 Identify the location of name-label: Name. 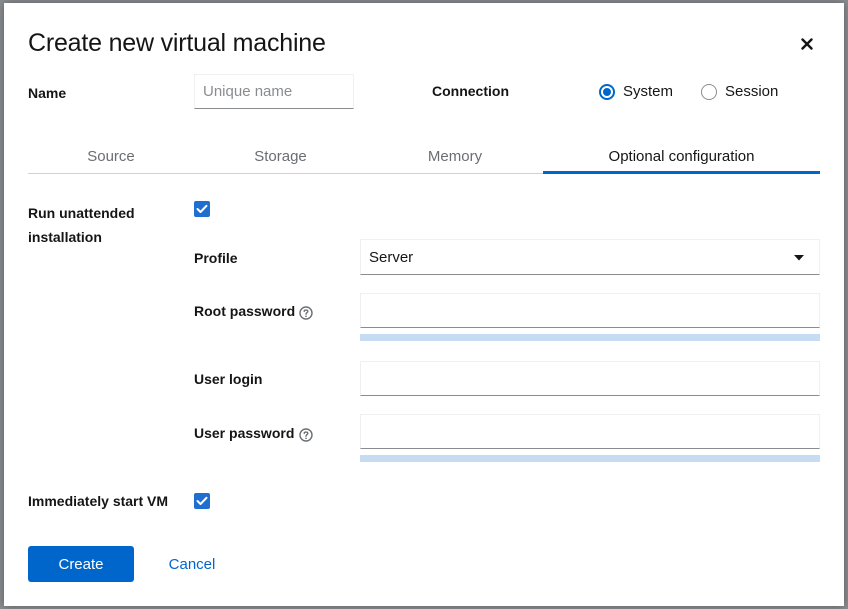
(47, 93).